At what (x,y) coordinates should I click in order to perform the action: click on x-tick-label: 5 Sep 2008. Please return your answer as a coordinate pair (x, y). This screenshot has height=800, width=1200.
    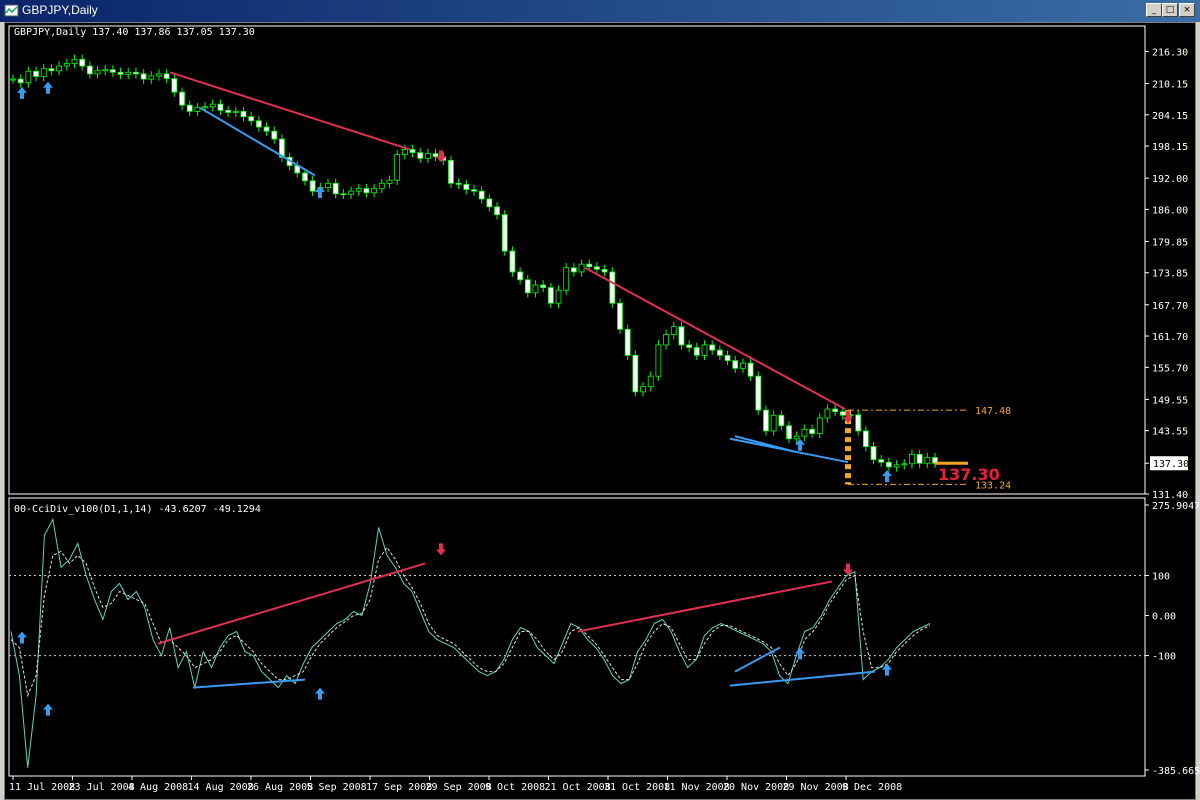
    Looking at the image, I should click on (337, 787).